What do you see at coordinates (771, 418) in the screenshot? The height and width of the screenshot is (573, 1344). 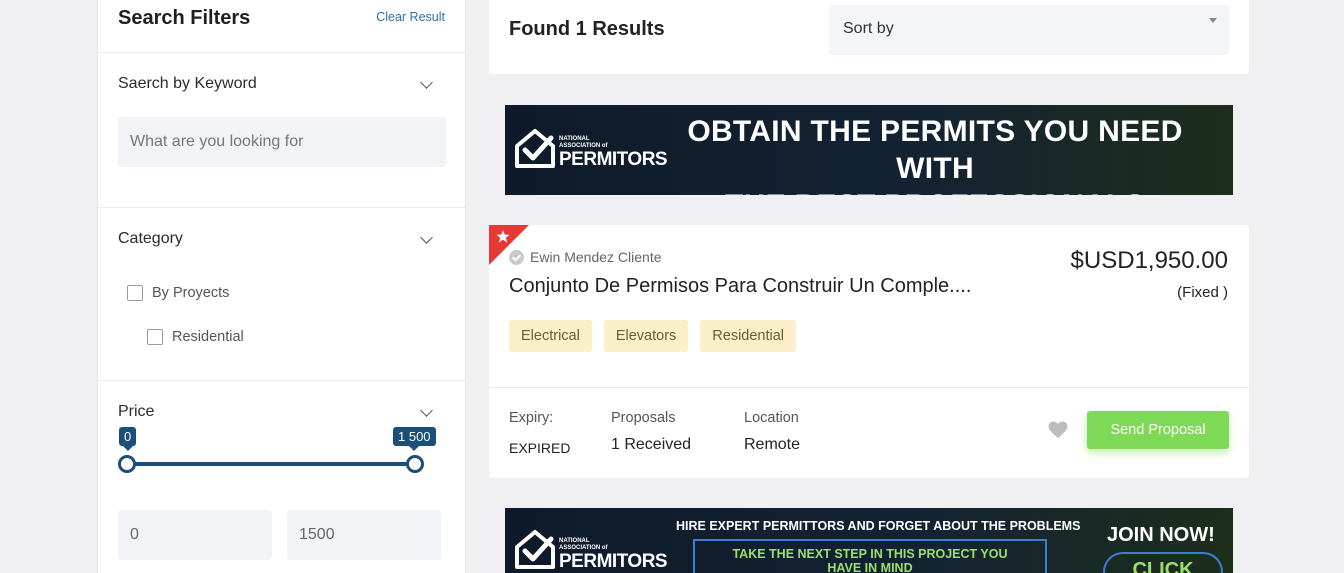 I see `location-label: Location` at bounding box center [771, 418].